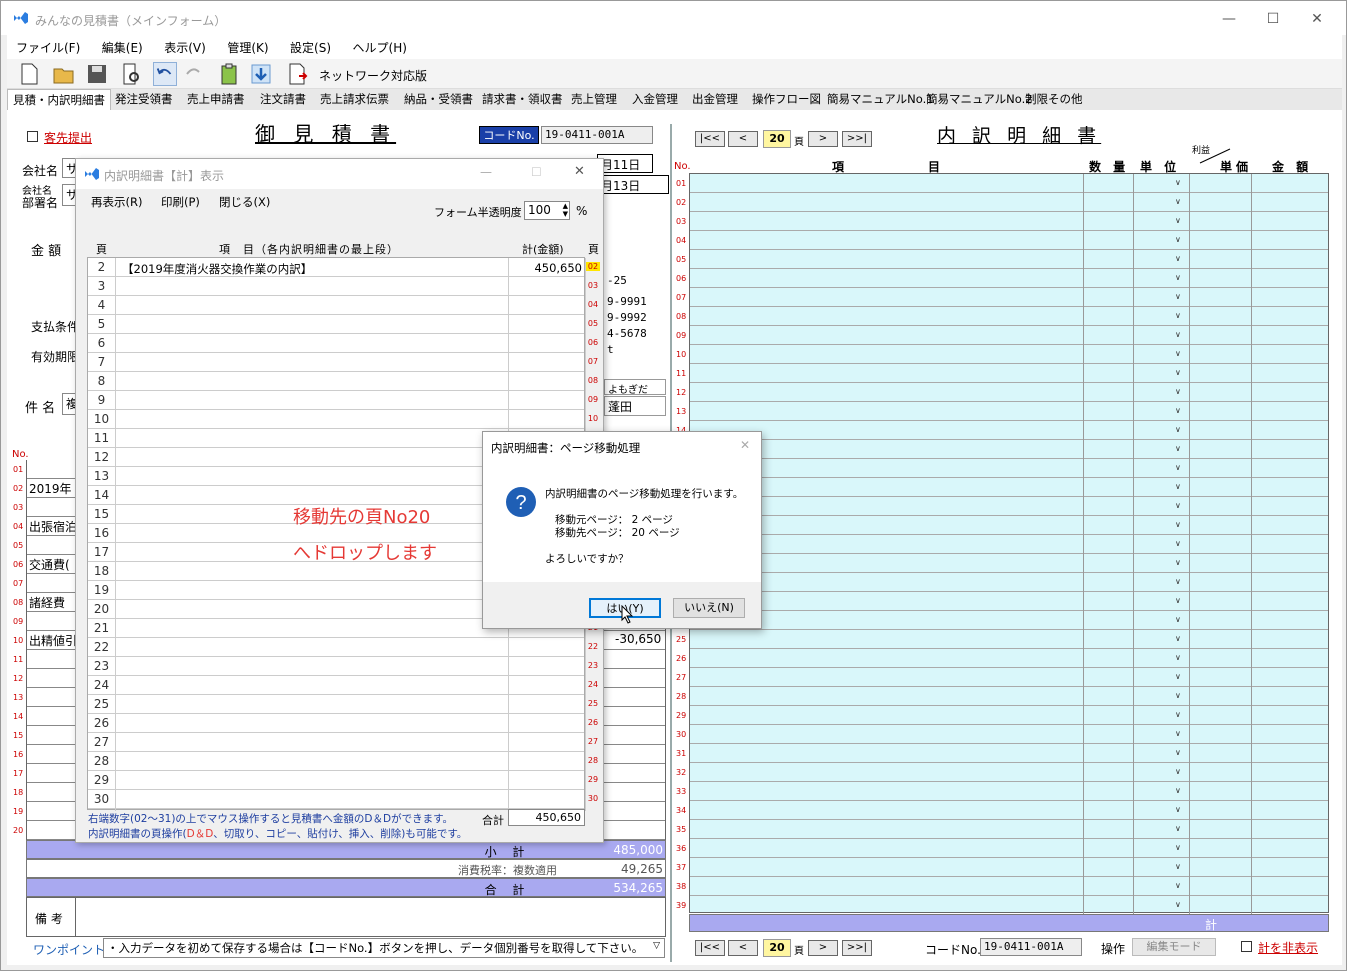  I want to click on customer-submit-label: 客先提出, so click(68, 137).